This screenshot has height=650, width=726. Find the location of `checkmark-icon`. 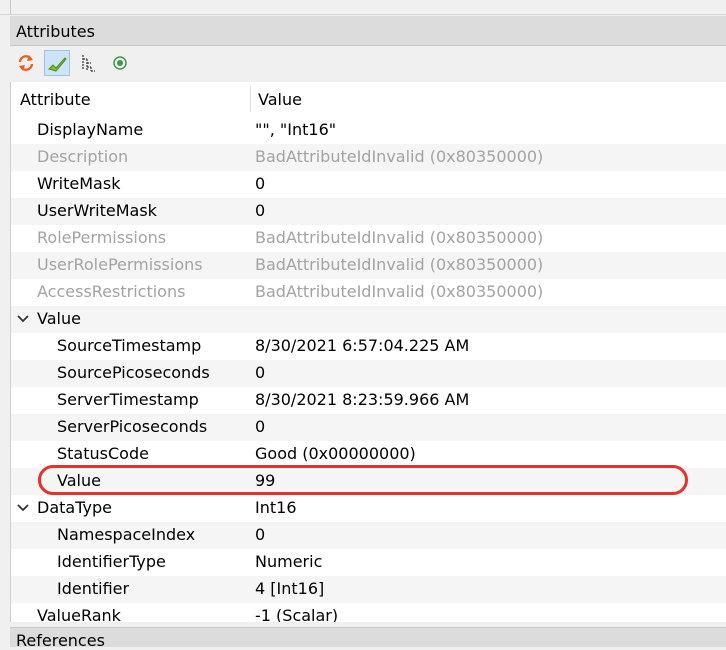

checkmark-icon is located at coordinates (57, 64).